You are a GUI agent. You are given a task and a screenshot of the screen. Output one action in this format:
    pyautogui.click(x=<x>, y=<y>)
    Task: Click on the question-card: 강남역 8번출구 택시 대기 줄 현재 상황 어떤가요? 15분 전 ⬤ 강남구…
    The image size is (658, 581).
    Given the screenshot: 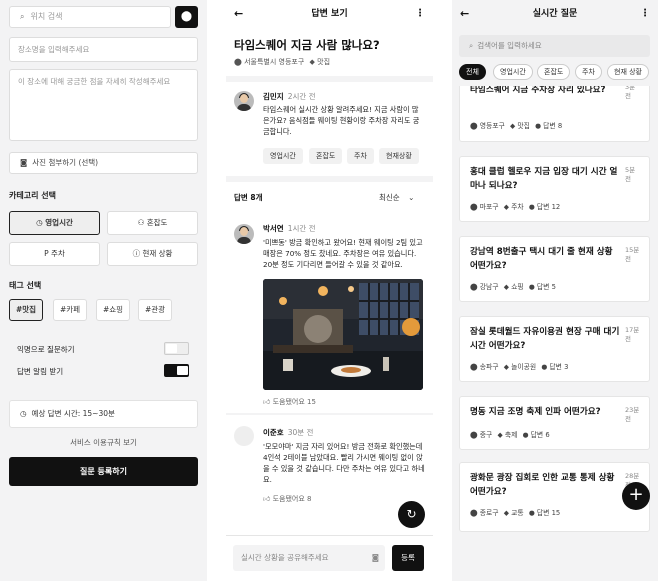 What is the action you would take?
    pyautogui.click(x=554, y=269)
    